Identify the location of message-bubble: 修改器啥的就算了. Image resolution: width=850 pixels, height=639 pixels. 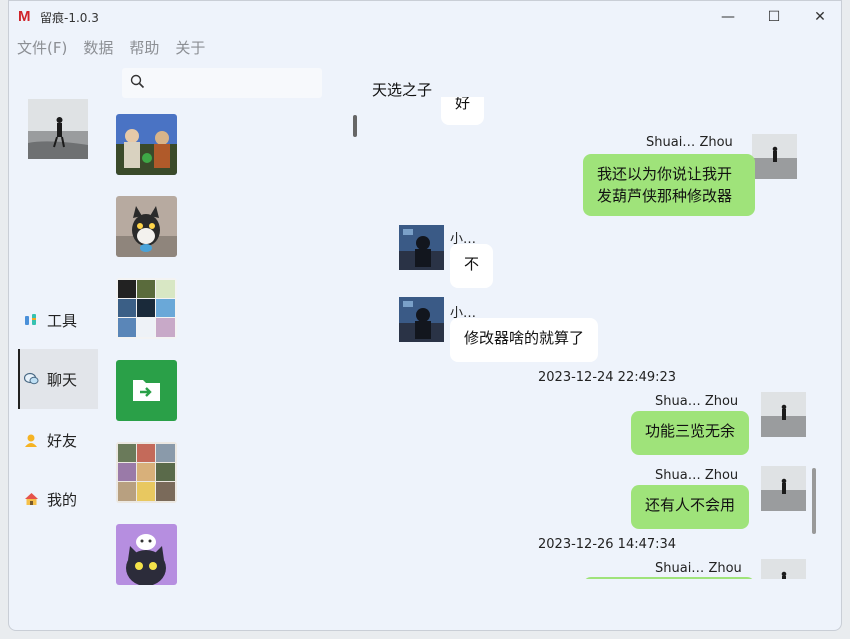
(524, 340).